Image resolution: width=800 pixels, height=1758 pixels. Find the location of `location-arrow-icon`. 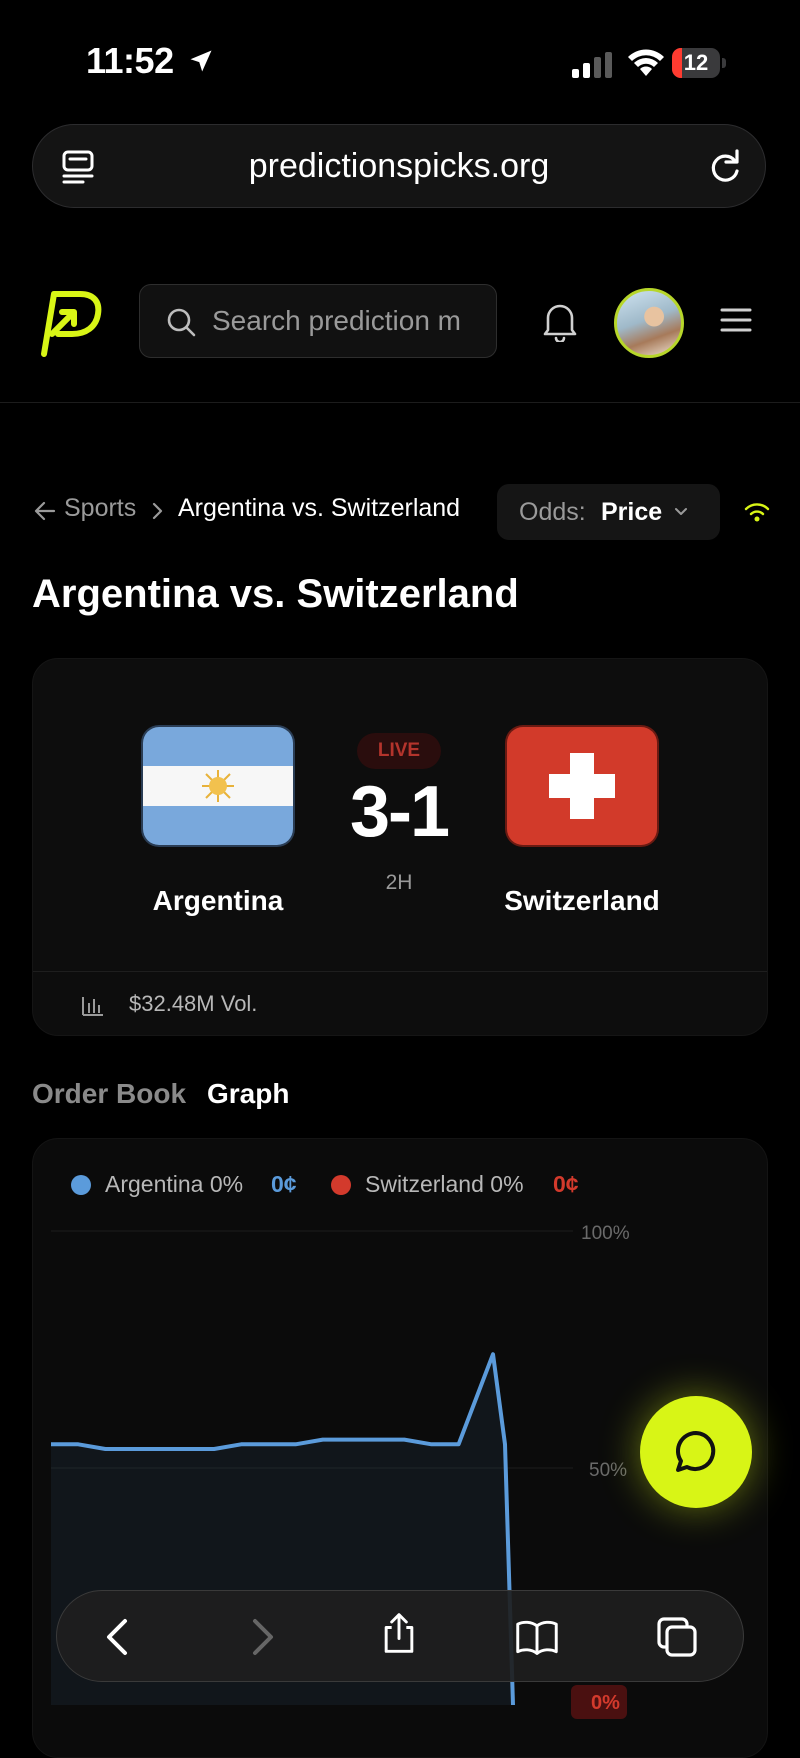

location-arrow-icon is located at coordinates (201, 61).